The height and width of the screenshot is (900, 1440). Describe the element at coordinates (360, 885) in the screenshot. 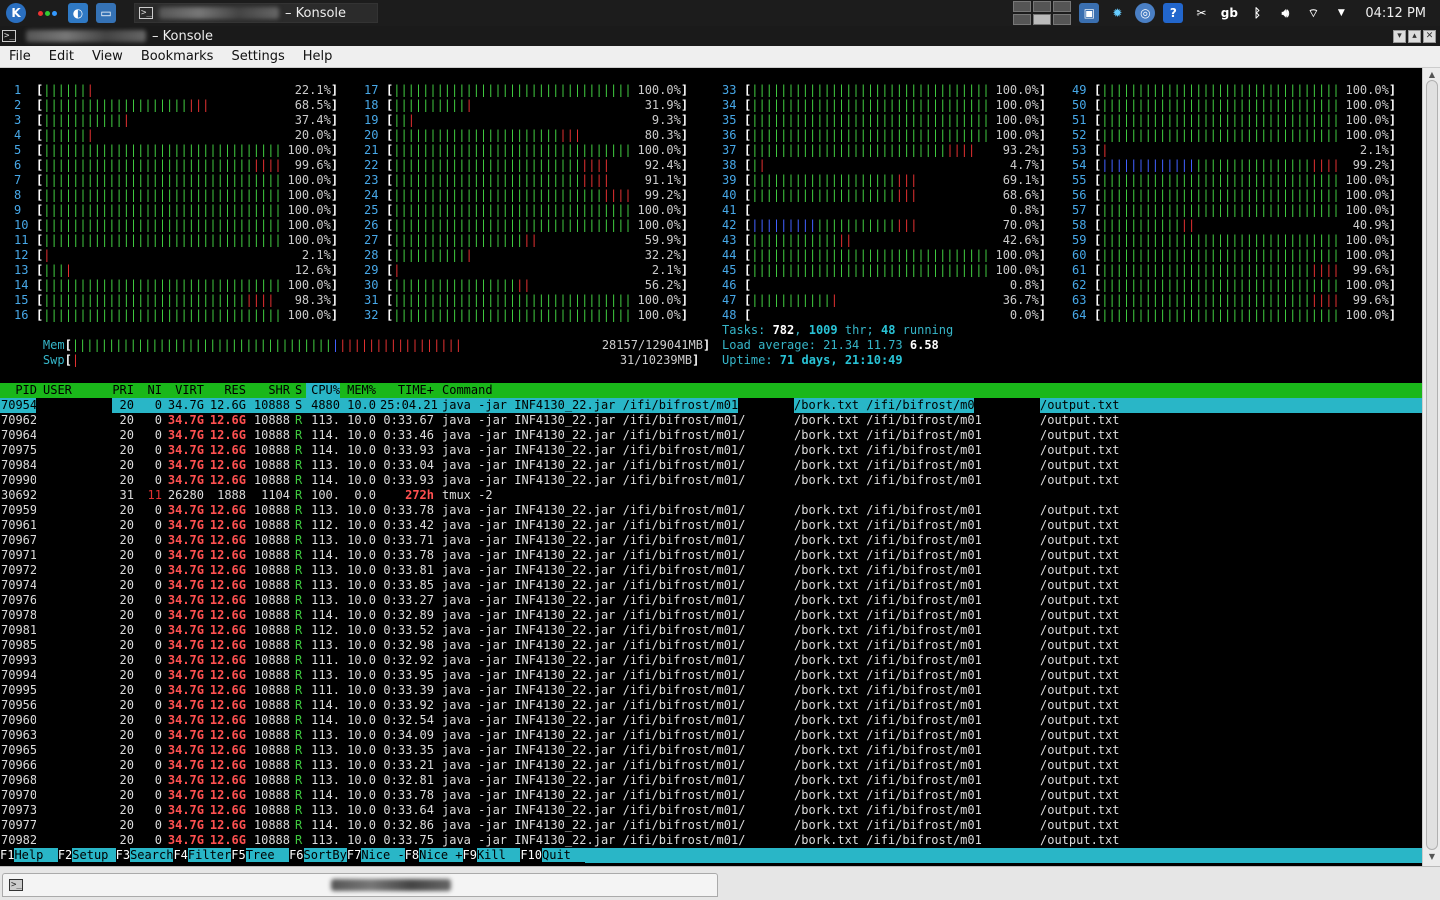

I see `tab-session: >_` at that location.